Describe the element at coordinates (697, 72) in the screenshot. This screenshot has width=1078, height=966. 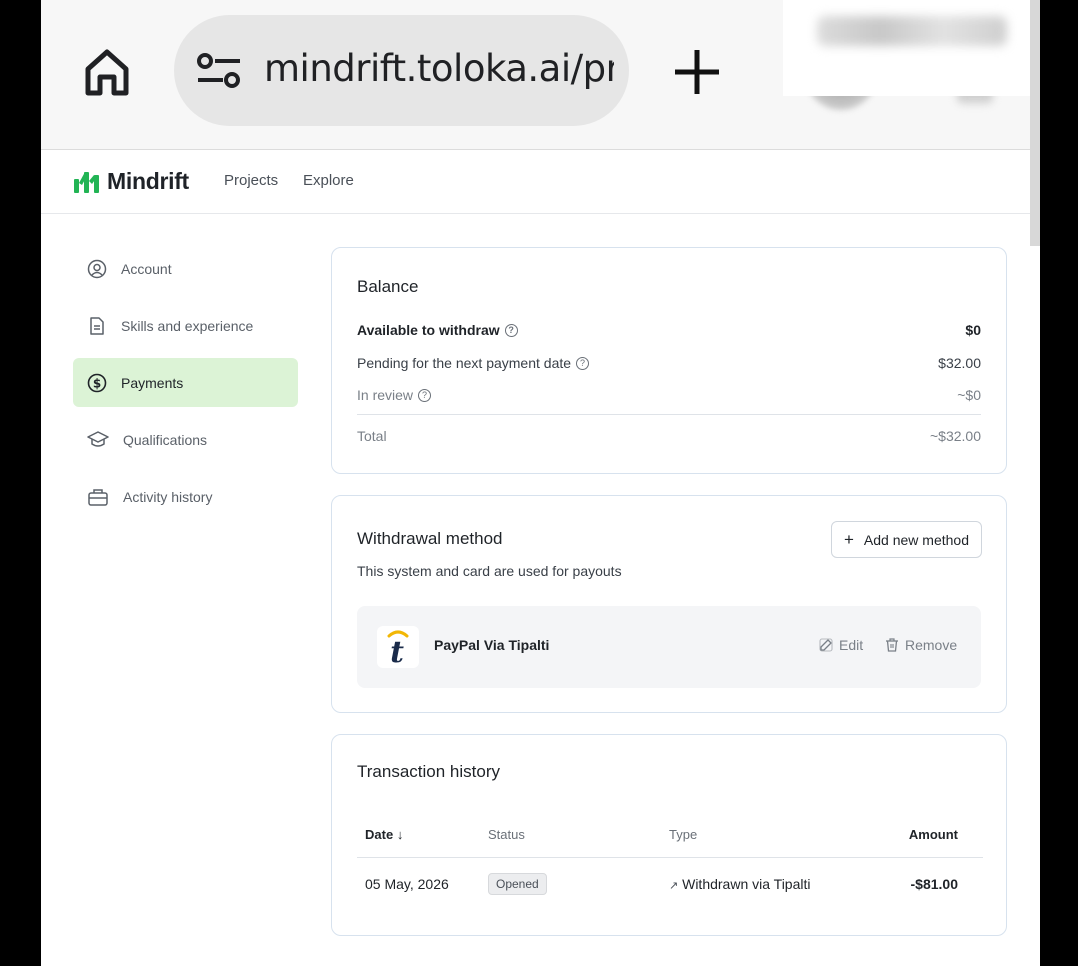
I see `new-tab-plus-icon` at that location.